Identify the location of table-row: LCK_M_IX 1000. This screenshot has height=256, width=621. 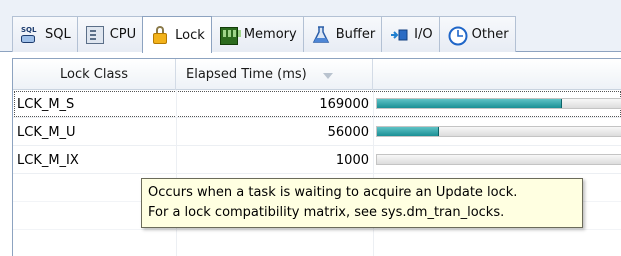
(317, 160).